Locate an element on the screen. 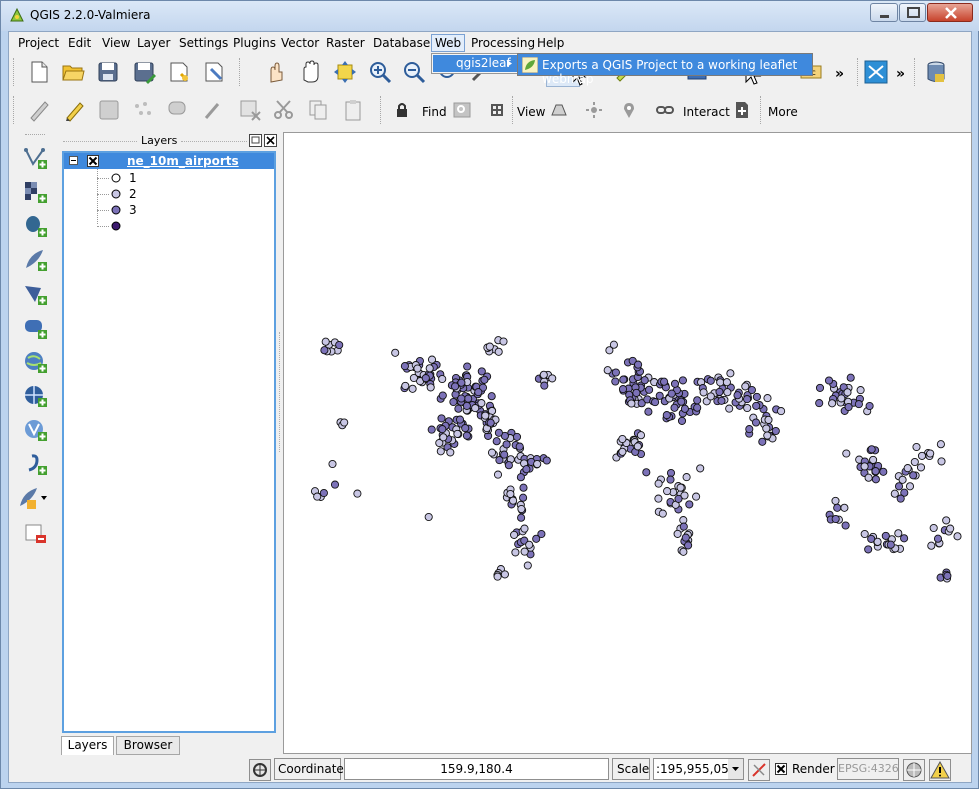 The width and height of the screenshot is (979, 789). add-mssql-layer-icon is located at coordinates (35, 294).